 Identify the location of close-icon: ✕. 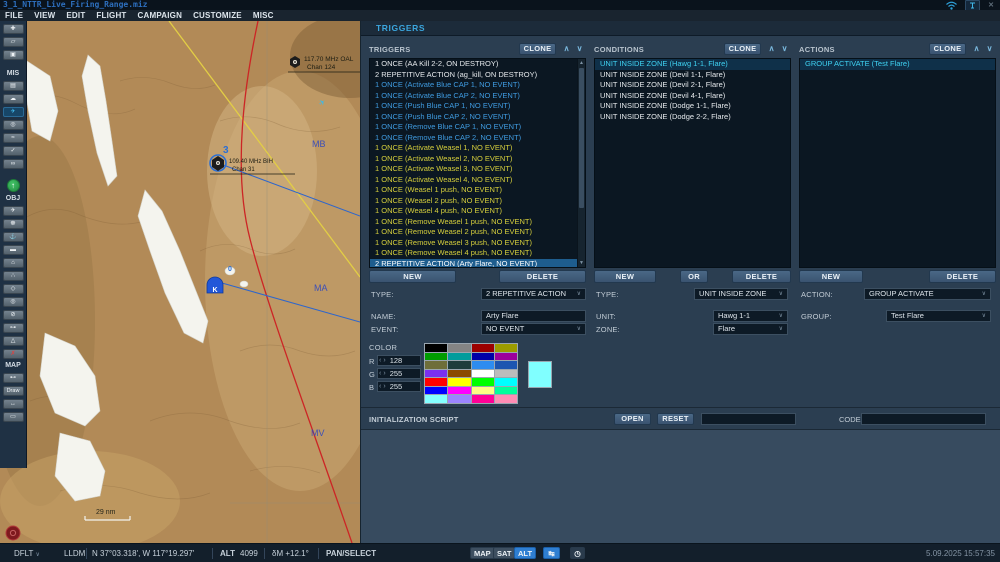
(991, 5).